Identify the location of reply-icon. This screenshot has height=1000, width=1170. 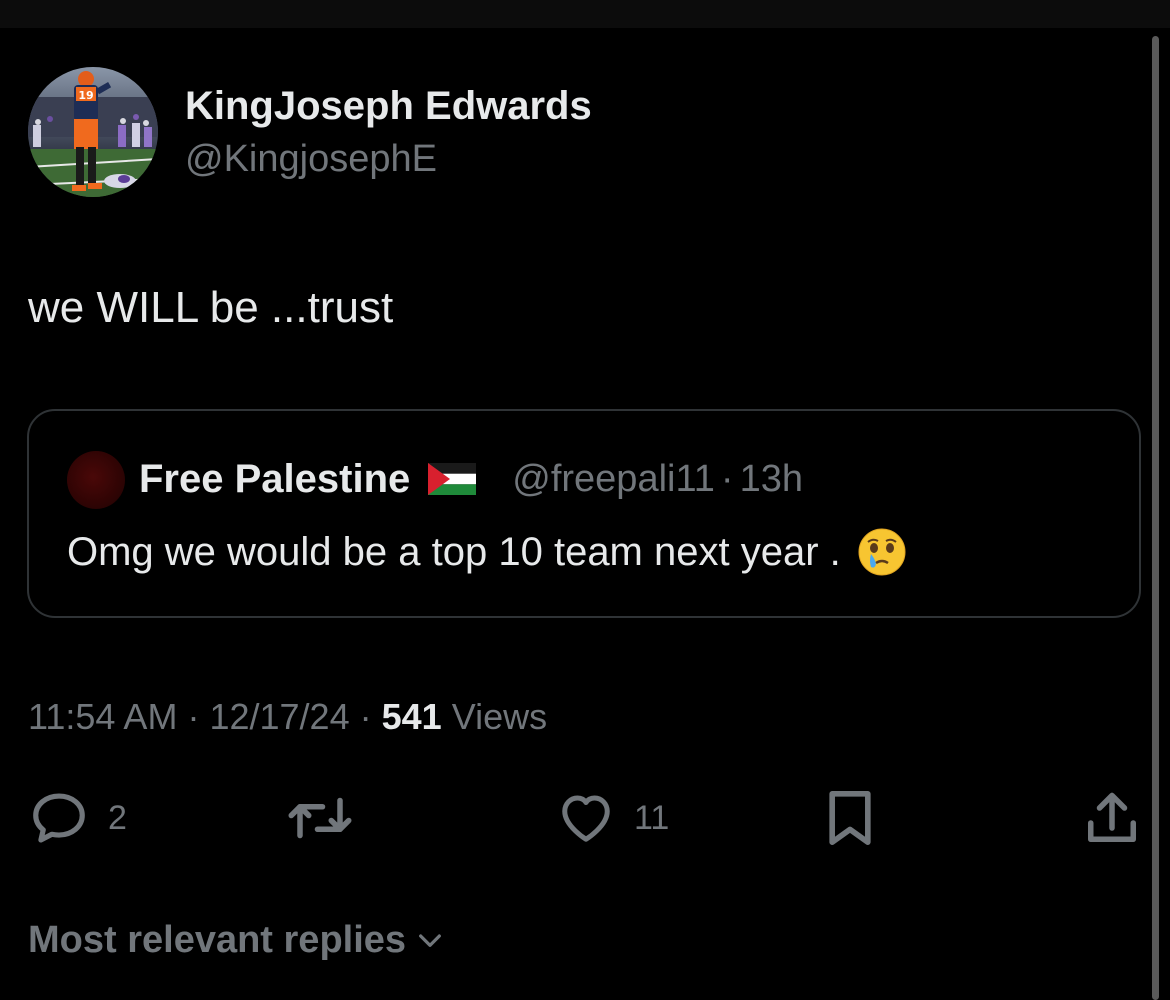
(59, 818).